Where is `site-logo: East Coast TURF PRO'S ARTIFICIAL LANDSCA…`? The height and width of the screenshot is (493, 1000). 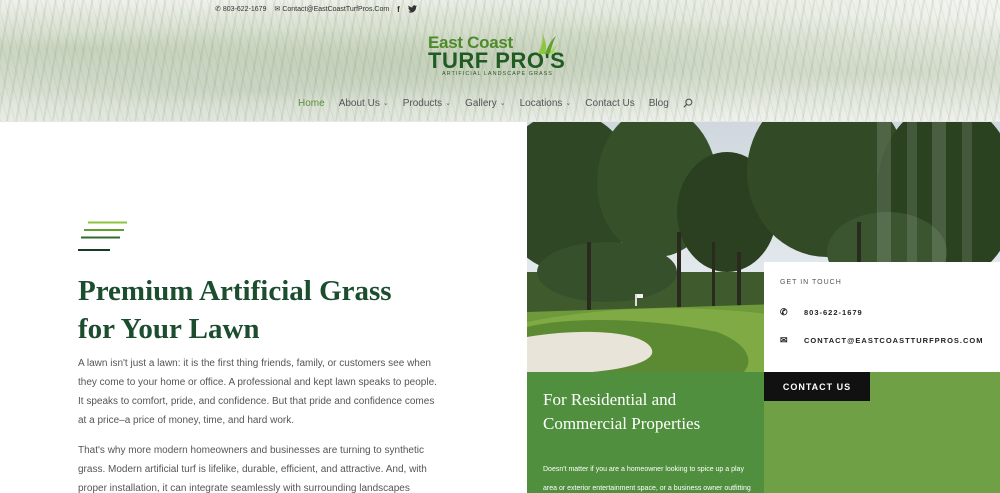
site-logo: East Coast TURF PRO'S ARTIFICIAL LANDSCA… is located at coordinates (501, 57).